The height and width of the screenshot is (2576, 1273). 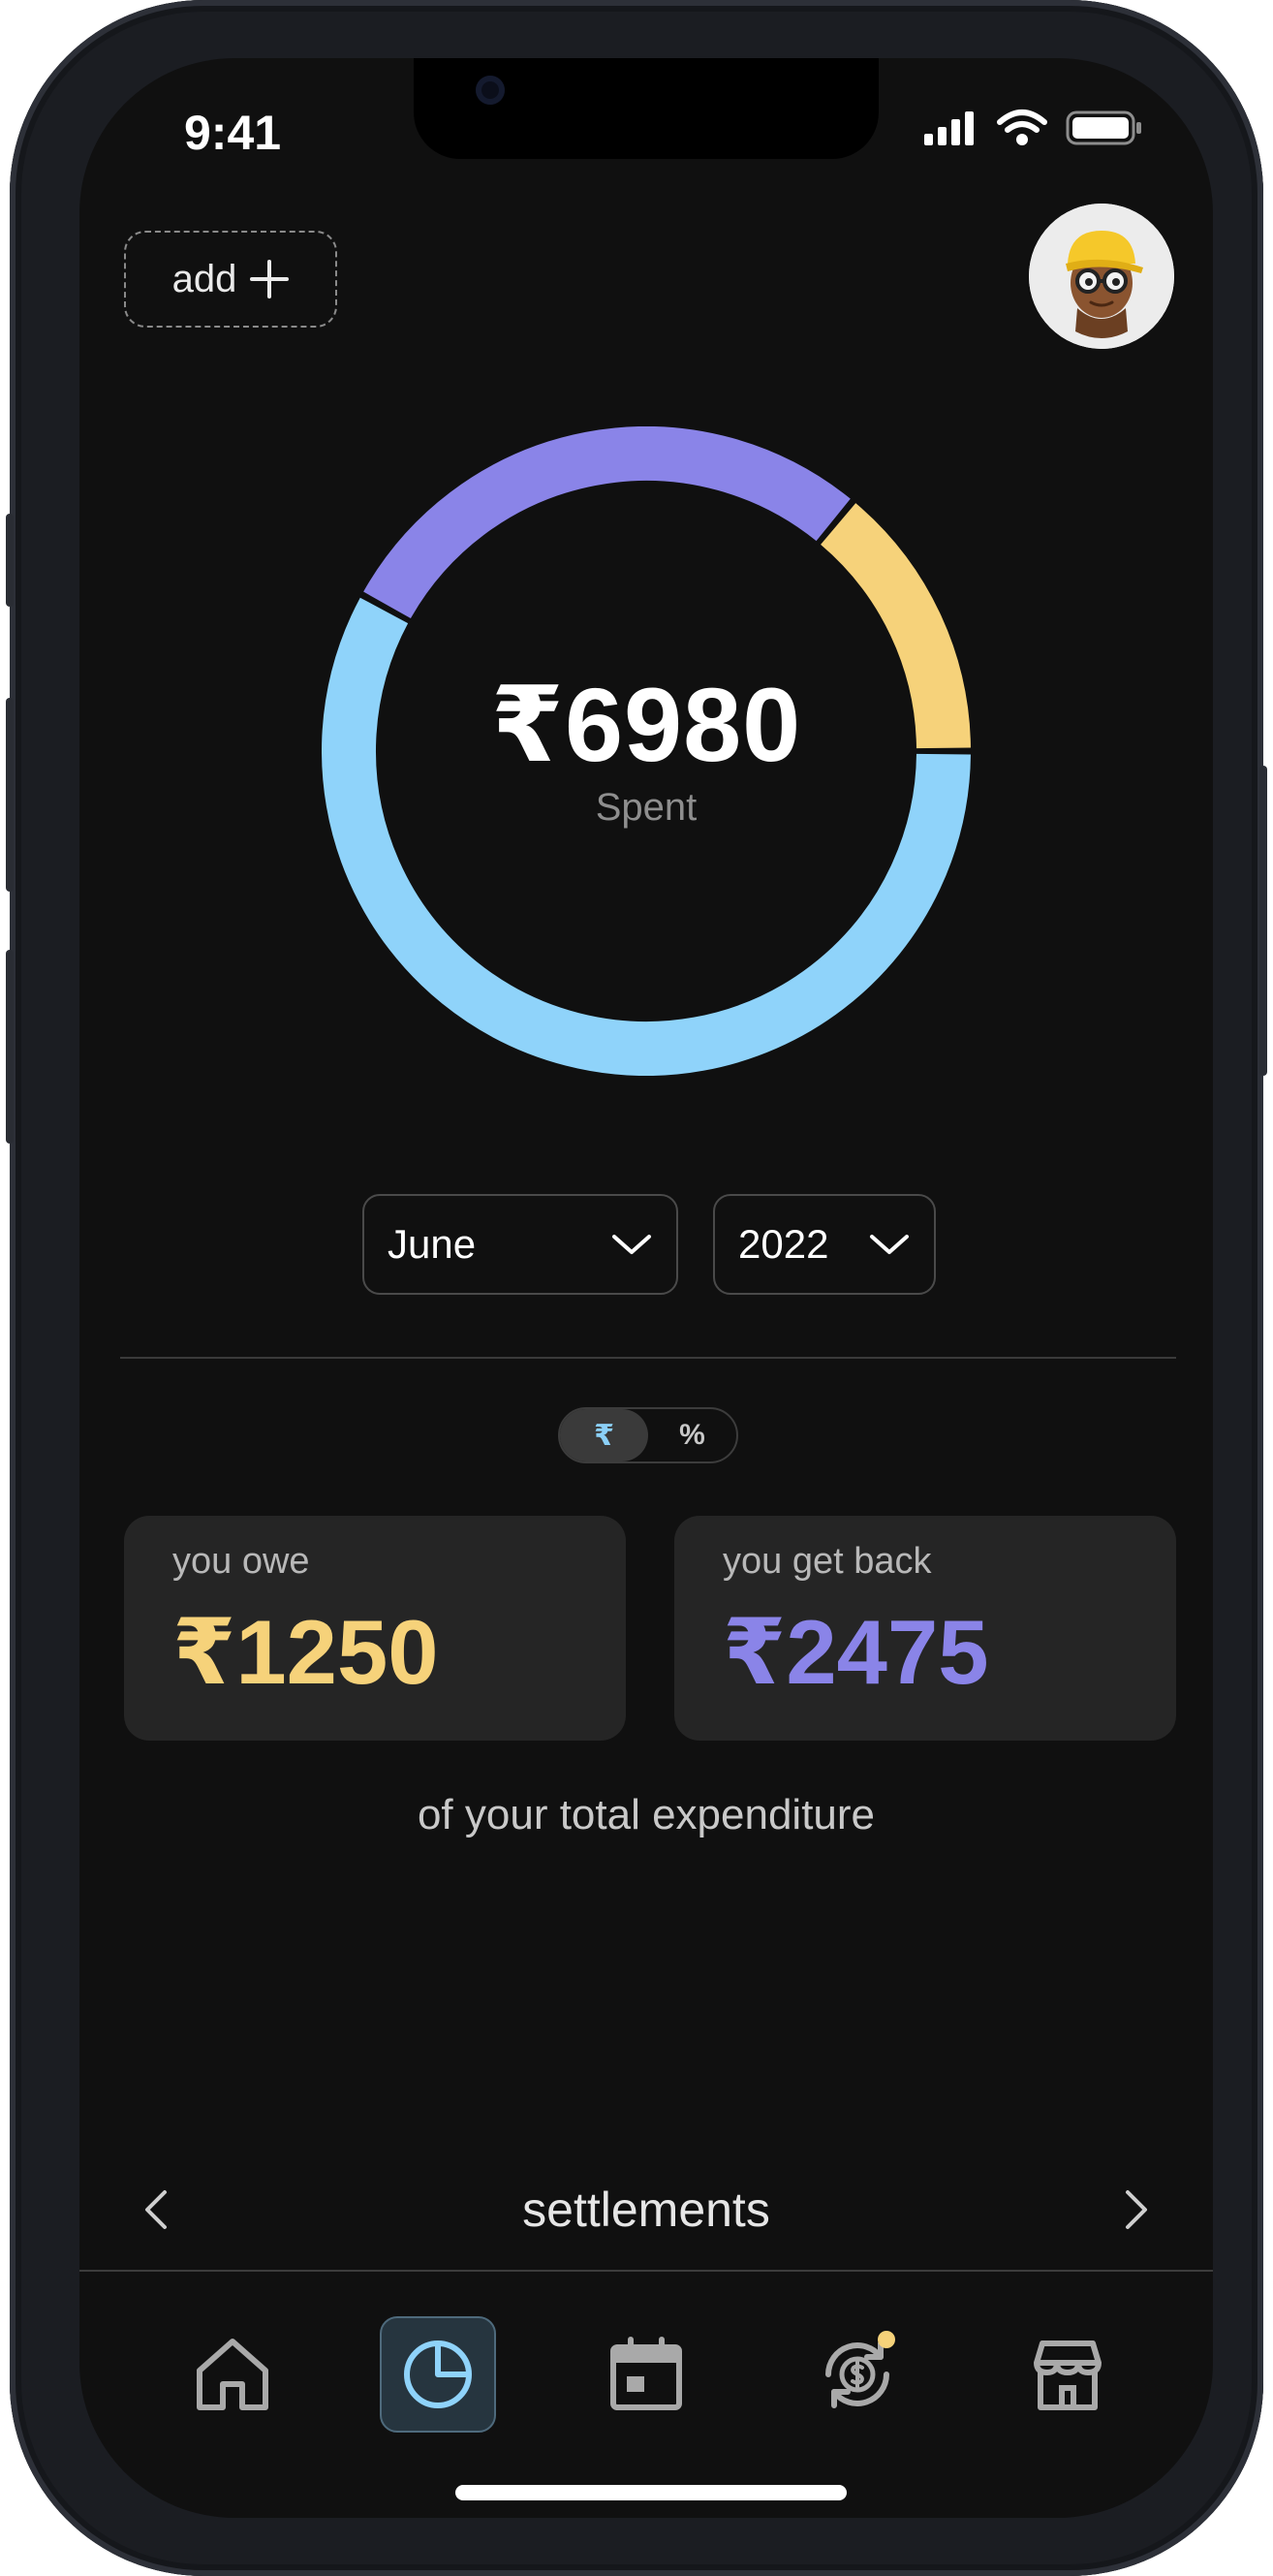 What do you see at coordinates (651, 2492) in the screenshot?
I see `home-indicator` at bounding box center [651, 2492].